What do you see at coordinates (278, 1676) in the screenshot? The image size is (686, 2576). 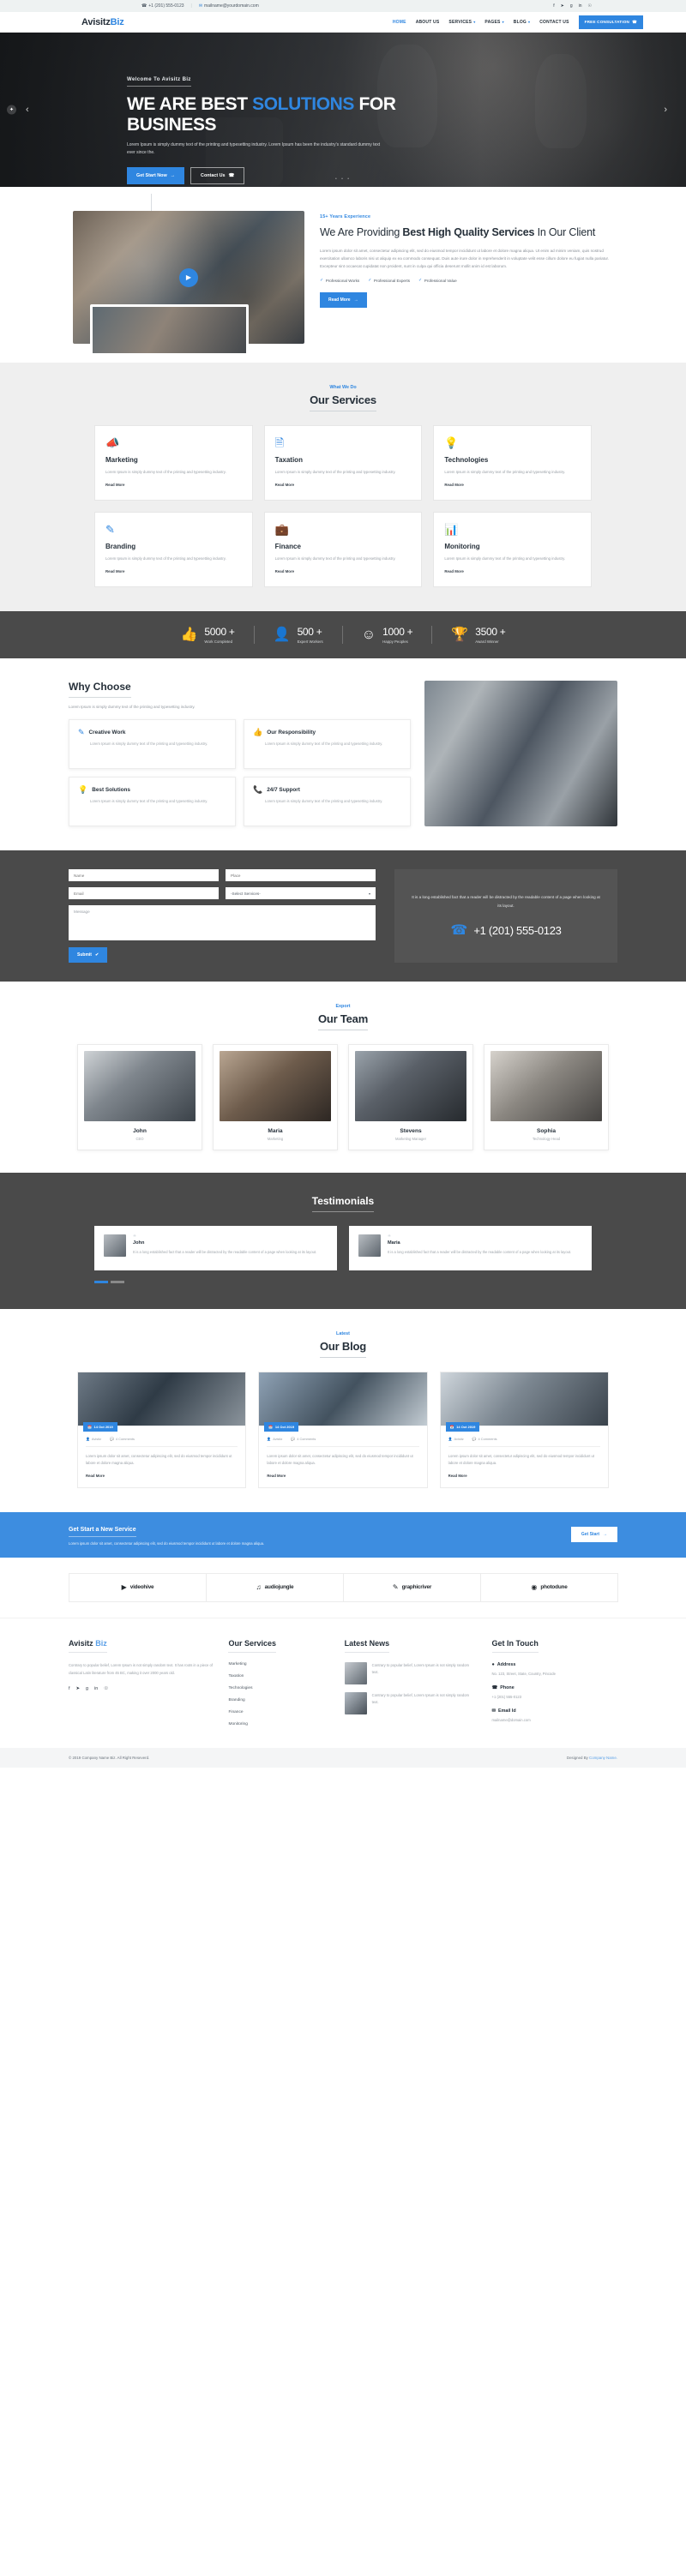 I see `footer-service-link: Taxation` at bounding box center [278, 1676].